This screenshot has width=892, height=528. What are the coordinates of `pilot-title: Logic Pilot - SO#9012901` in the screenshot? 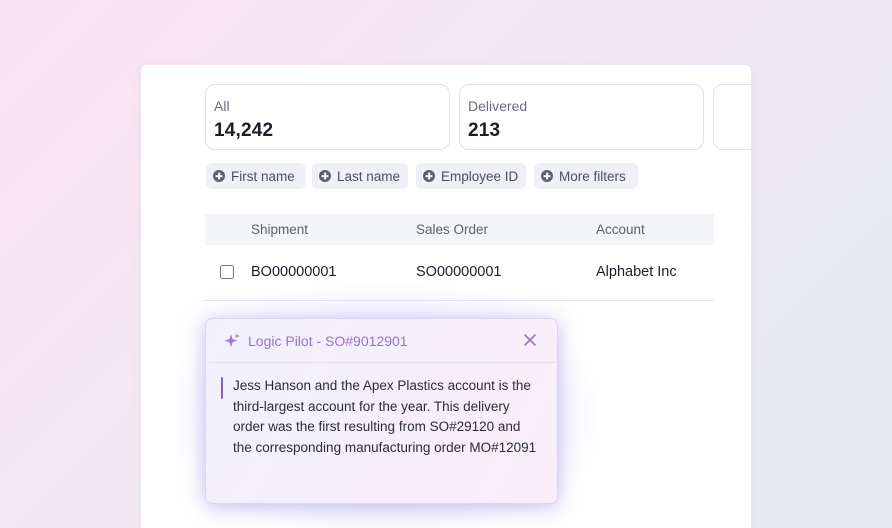 It's located at (328, 341).